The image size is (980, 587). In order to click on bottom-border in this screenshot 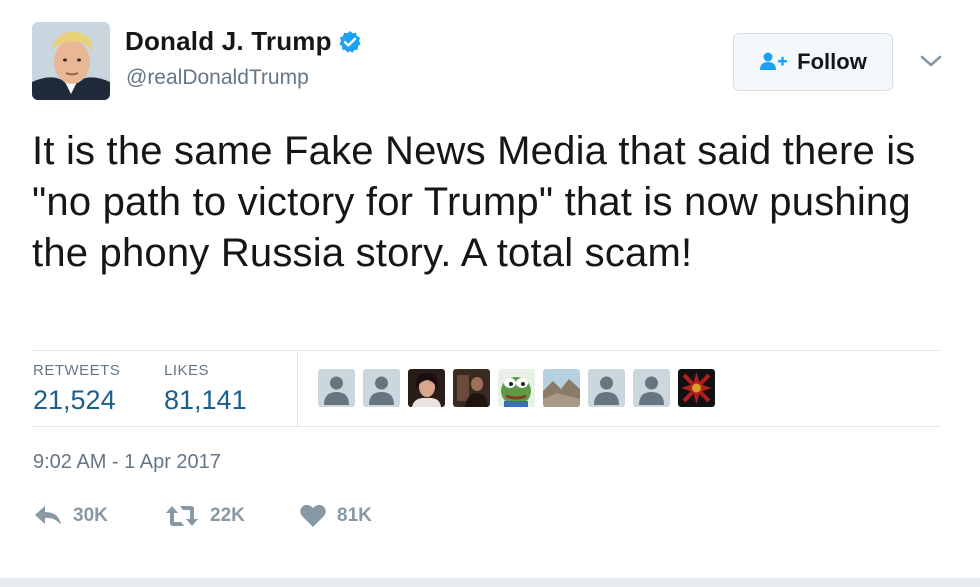, I will do `click(490, 582)`.